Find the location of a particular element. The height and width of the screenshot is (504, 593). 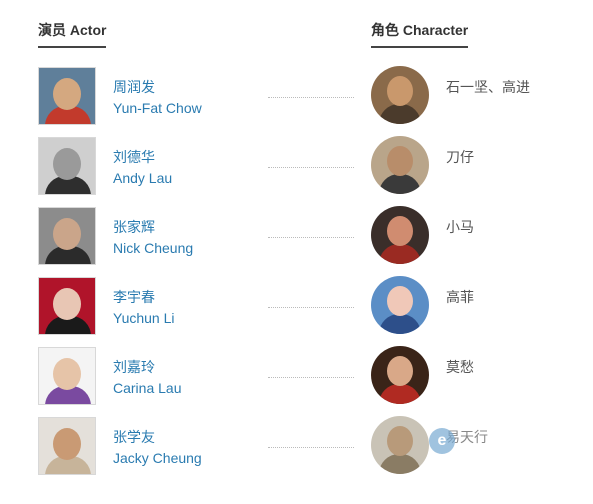

actor-name-en-link: Yun-Fat Chow is located at coordinates (157, 108).